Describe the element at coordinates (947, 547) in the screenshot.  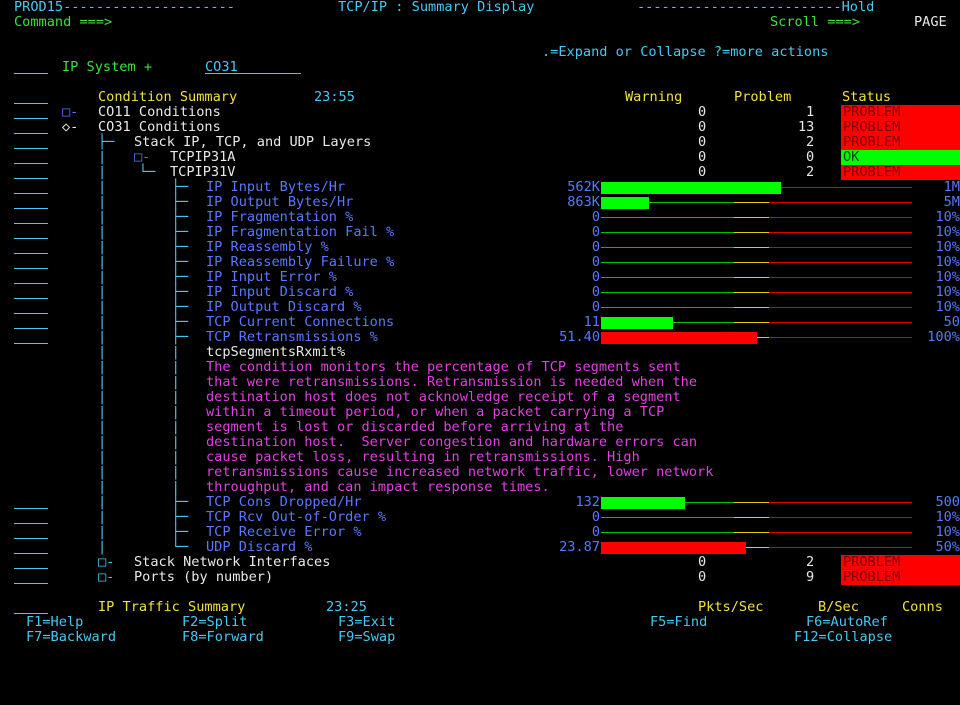
I see `metric-max: 50%` at that location.